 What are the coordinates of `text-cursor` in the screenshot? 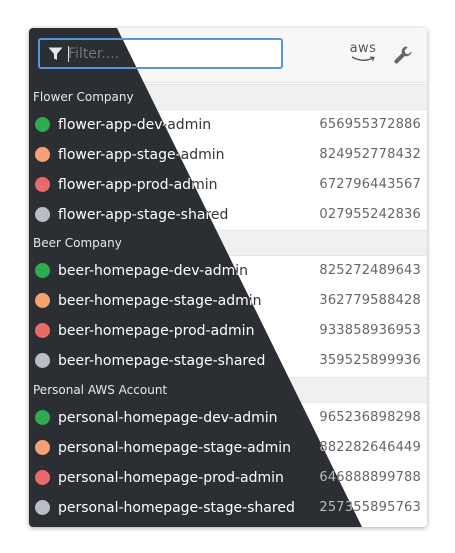 It's located at (68, 54).